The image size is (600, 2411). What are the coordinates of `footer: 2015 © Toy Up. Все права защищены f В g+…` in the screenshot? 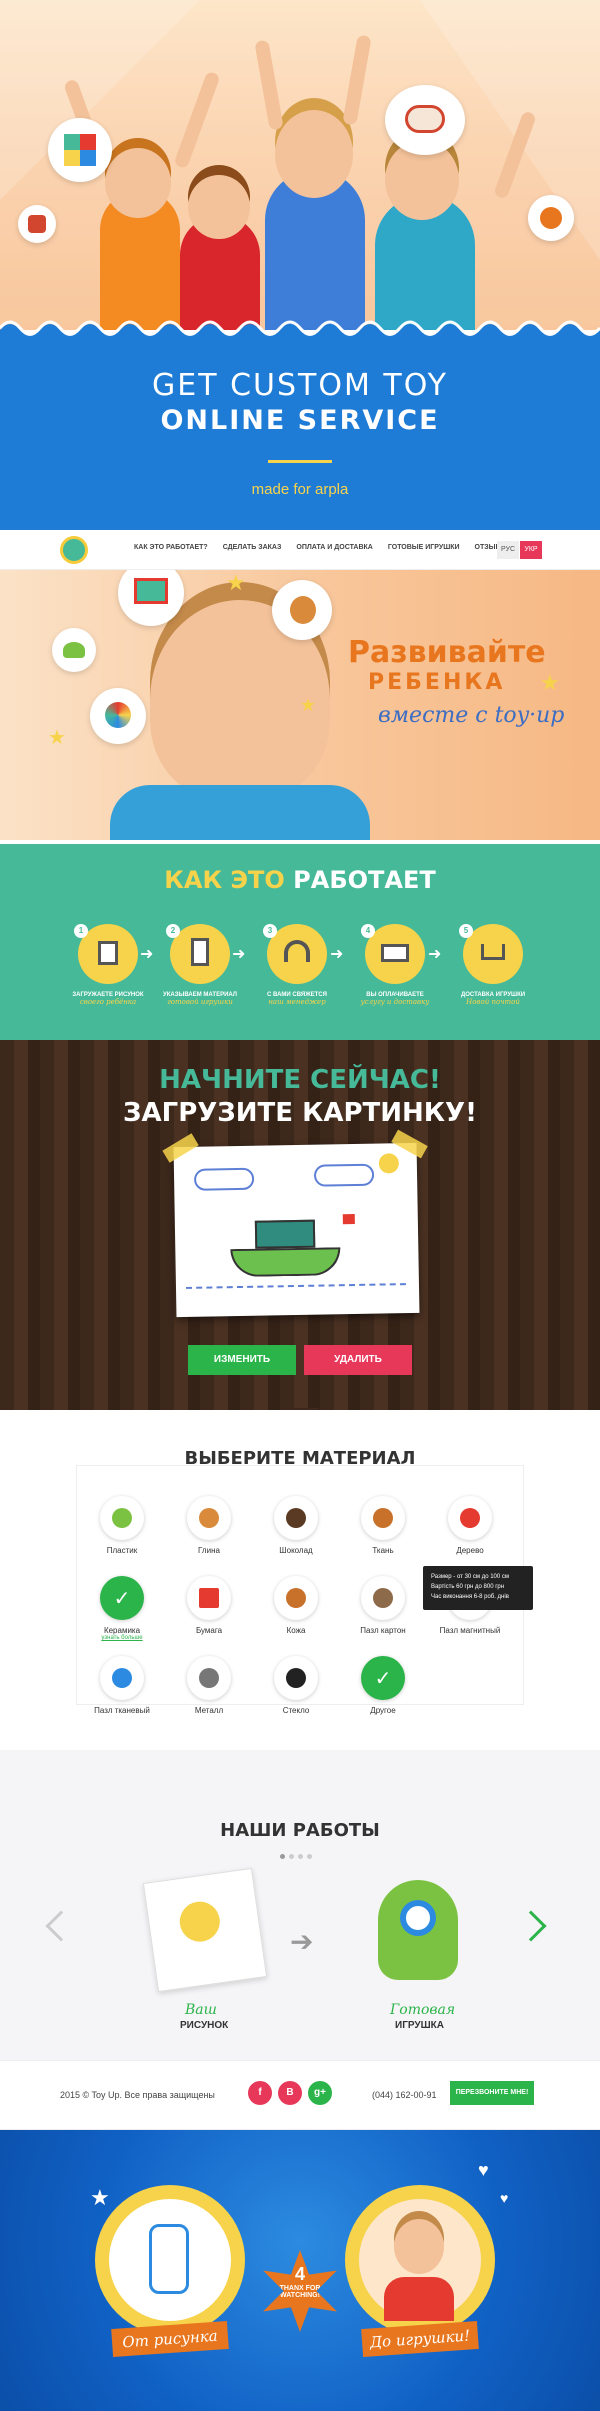 It's located at (300, 2095).